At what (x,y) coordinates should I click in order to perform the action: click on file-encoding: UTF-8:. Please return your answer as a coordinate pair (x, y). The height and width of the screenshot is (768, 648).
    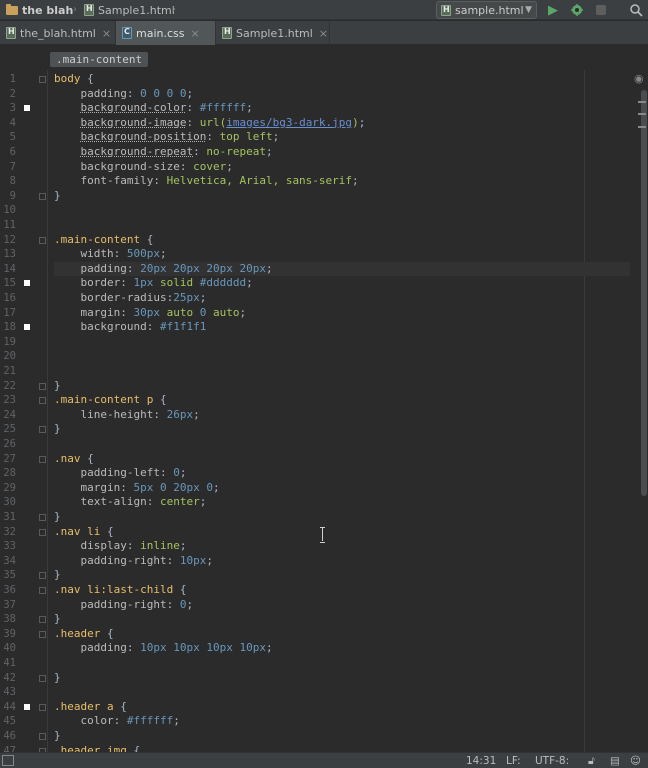
    Looking at the image, I should click on (552, 761).